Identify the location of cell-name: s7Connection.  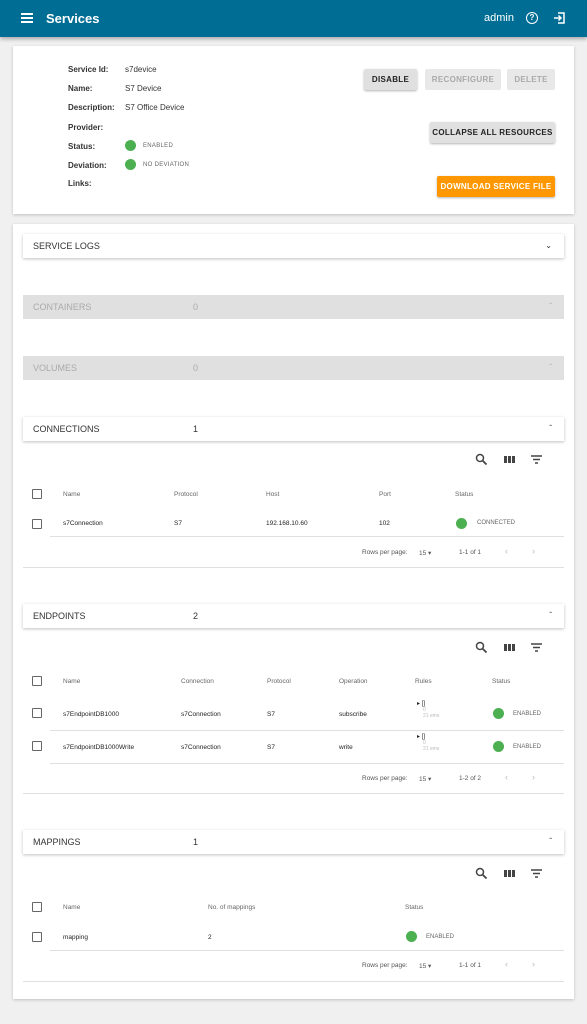
(83, 523).